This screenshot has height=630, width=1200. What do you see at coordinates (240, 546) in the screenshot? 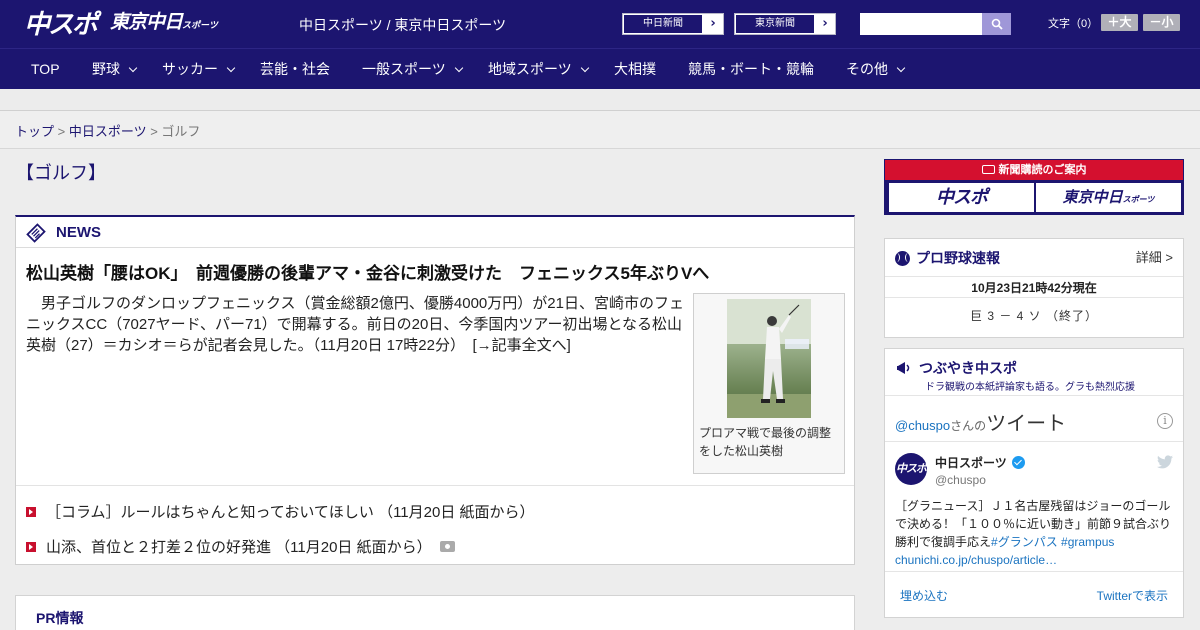
I see `news-link-yamazoe: 山添、首位と２打差２位の好発進 （11月20日 紙面から）` at bounding box center [240, 546].